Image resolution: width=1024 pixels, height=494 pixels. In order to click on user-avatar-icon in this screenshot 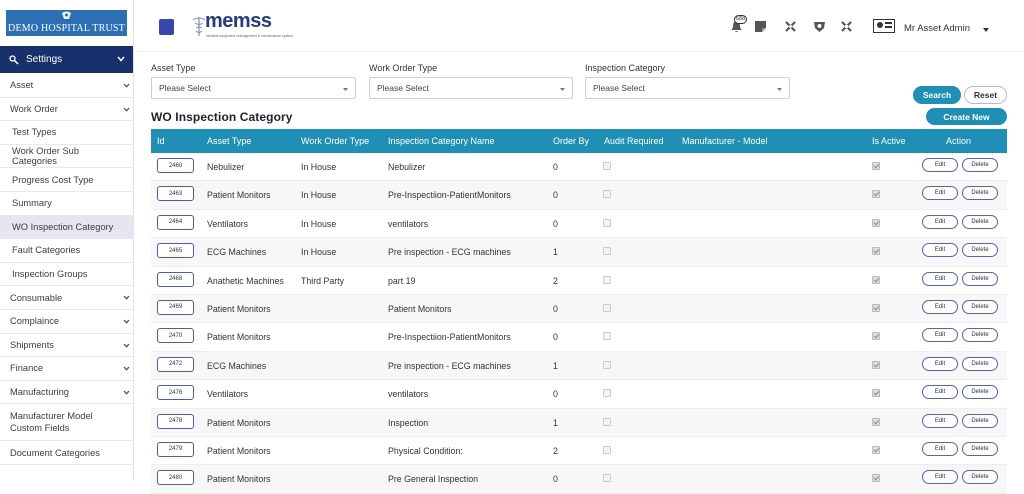, I will do `click(884, 26)`.